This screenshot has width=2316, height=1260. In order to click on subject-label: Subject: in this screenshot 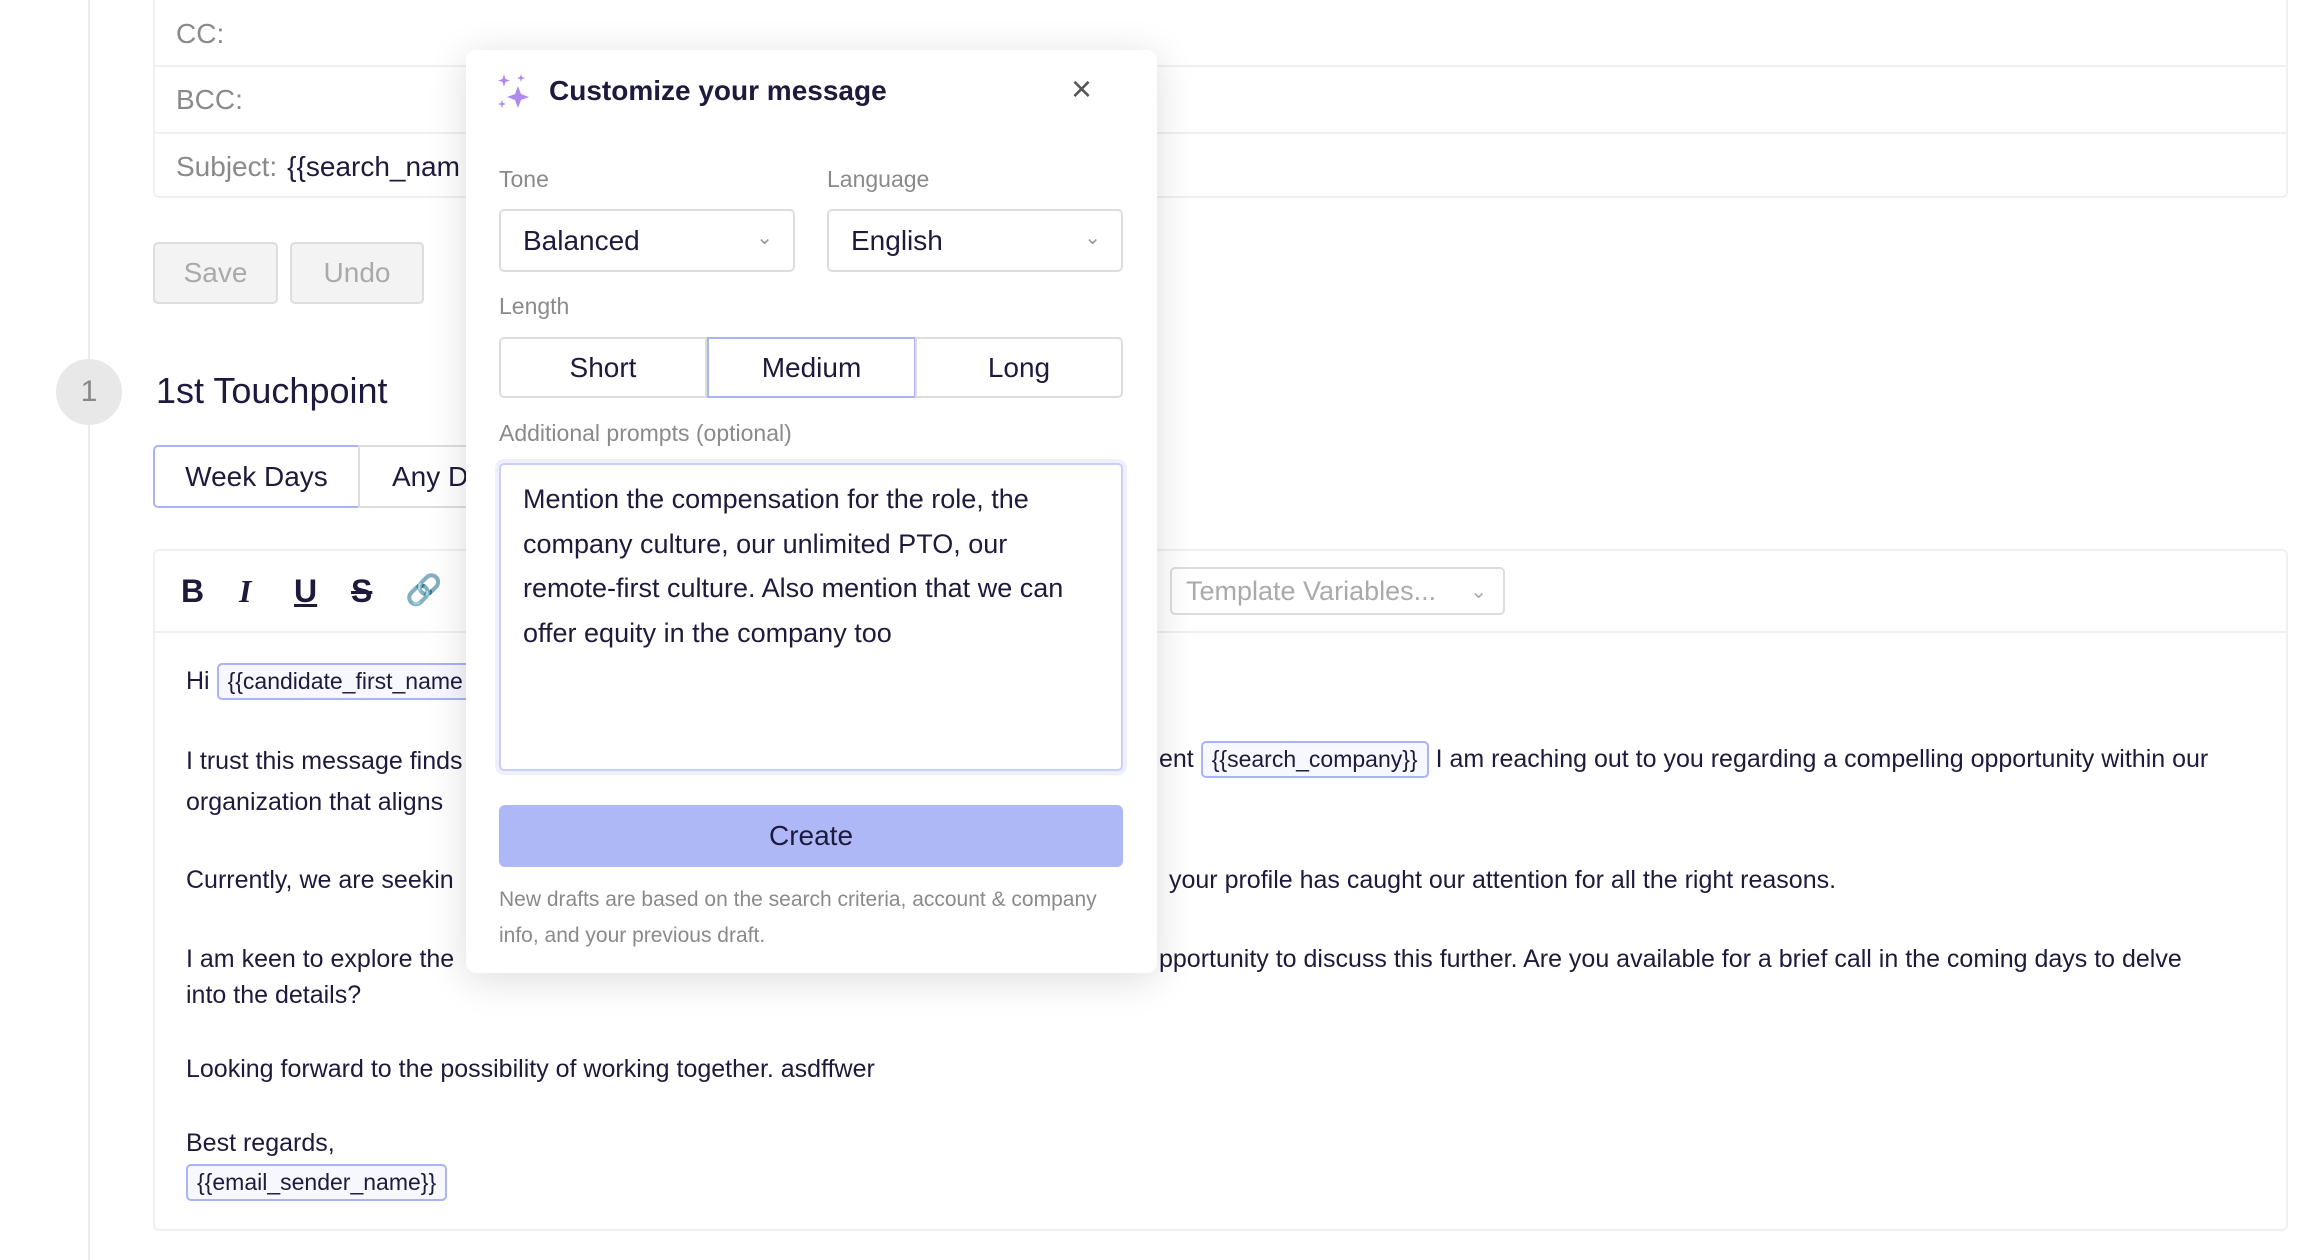, I will do `click(227, 166)`.